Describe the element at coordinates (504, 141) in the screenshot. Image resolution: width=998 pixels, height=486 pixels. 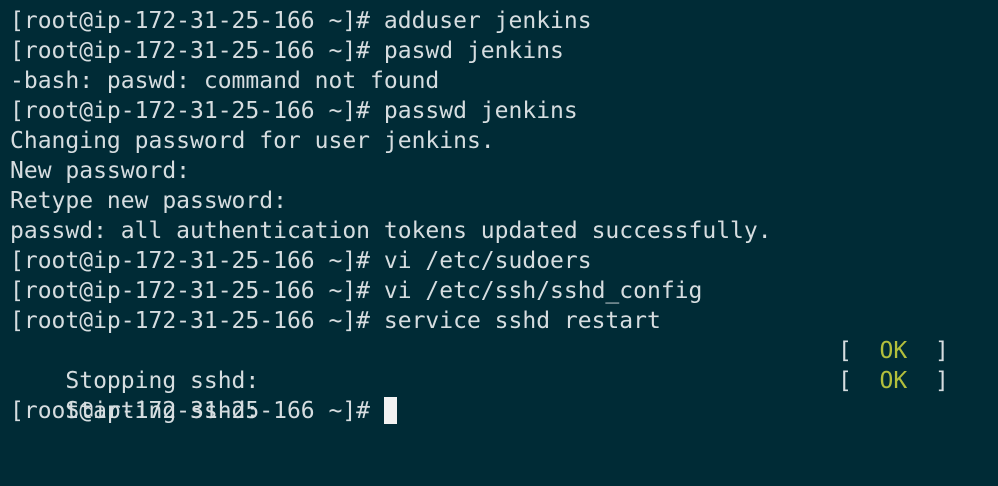
I see `terminal-line: Changing password for user jenkins.` at that location.